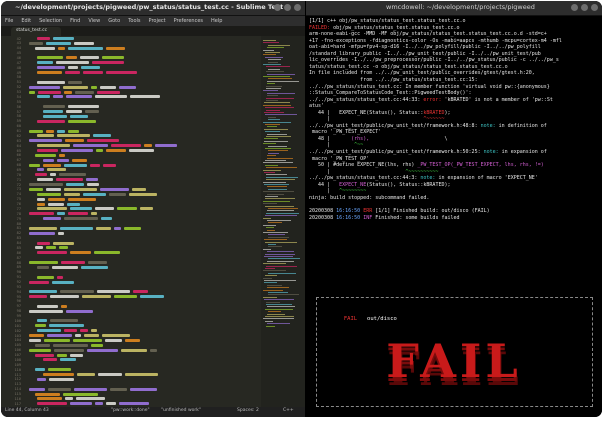 This screenshot has width=605, height=421. Describe the element at coordinates (345, 132) in the screenshot. I see `terminal-line: macro '_PW_TEST_EXPECT'` at that location.